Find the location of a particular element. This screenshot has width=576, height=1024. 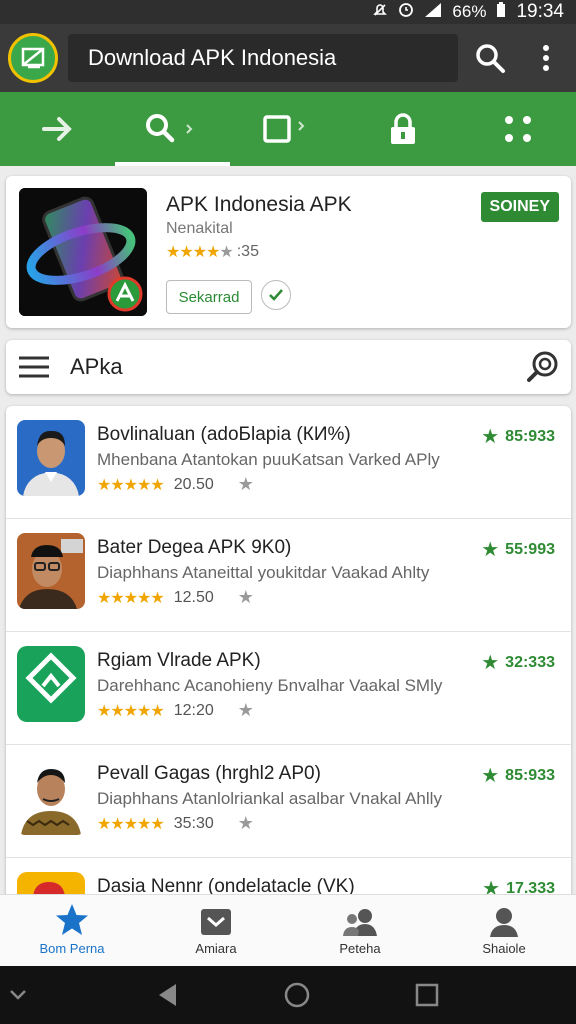

app-logo-icon is located at coordinates (33, 58).